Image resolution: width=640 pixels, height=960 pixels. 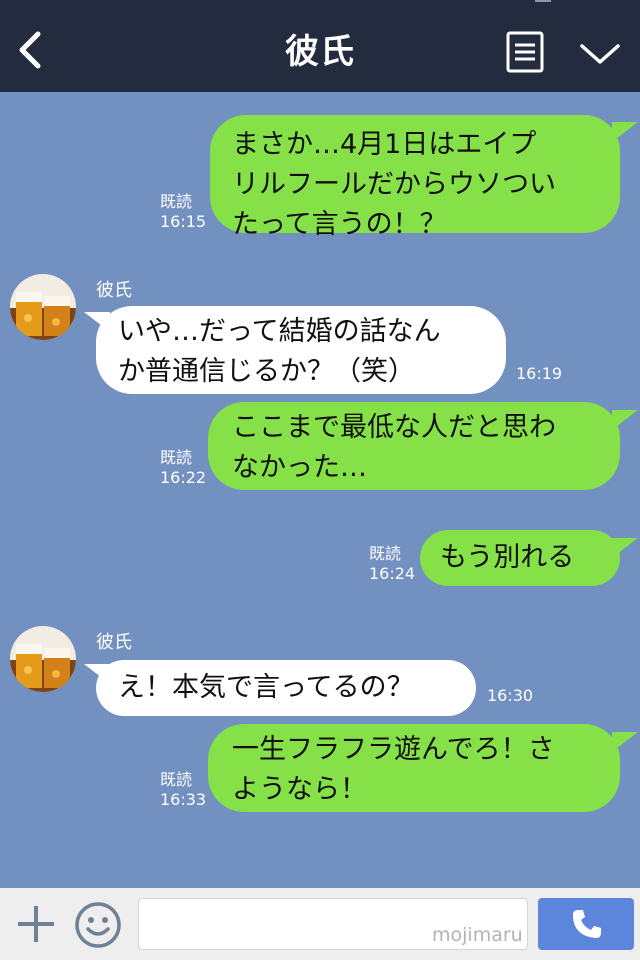 I want to click on chevron-down-icon, so click(x=600, y=54).